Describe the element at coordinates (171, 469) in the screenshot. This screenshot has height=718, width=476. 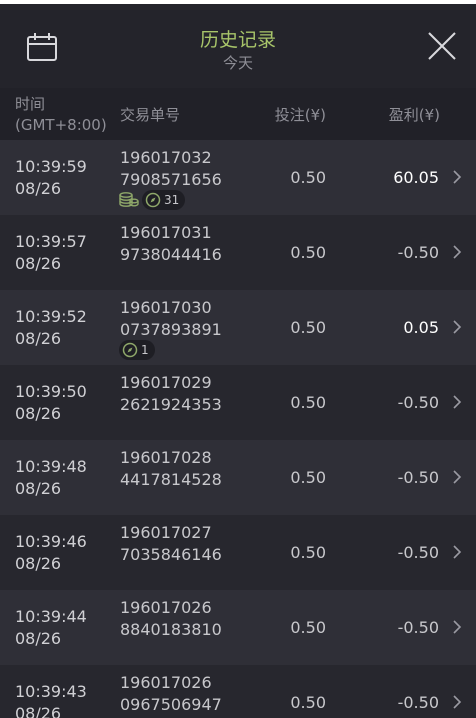
I see `row-transaction-id: 196017028 4417814528` at that location.